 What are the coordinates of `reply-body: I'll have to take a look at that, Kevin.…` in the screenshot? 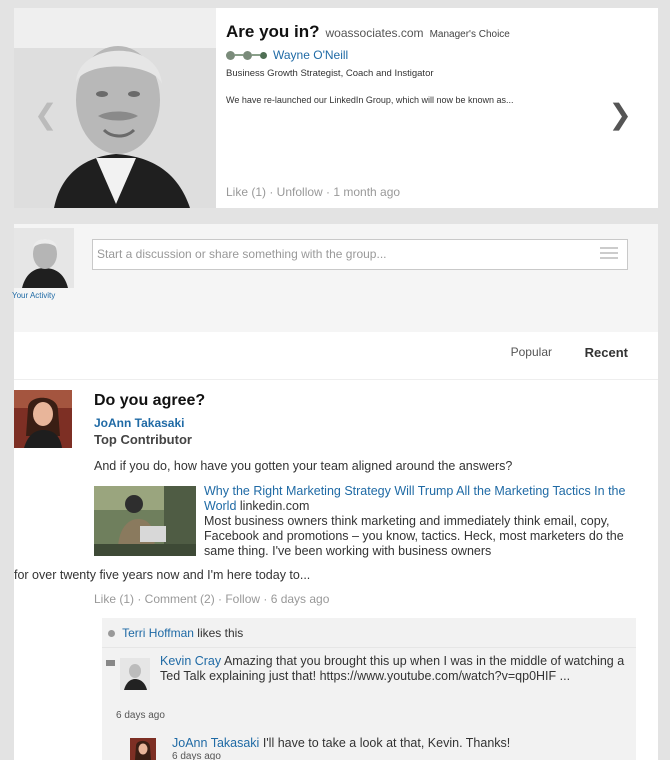 It's located at (386, 743).